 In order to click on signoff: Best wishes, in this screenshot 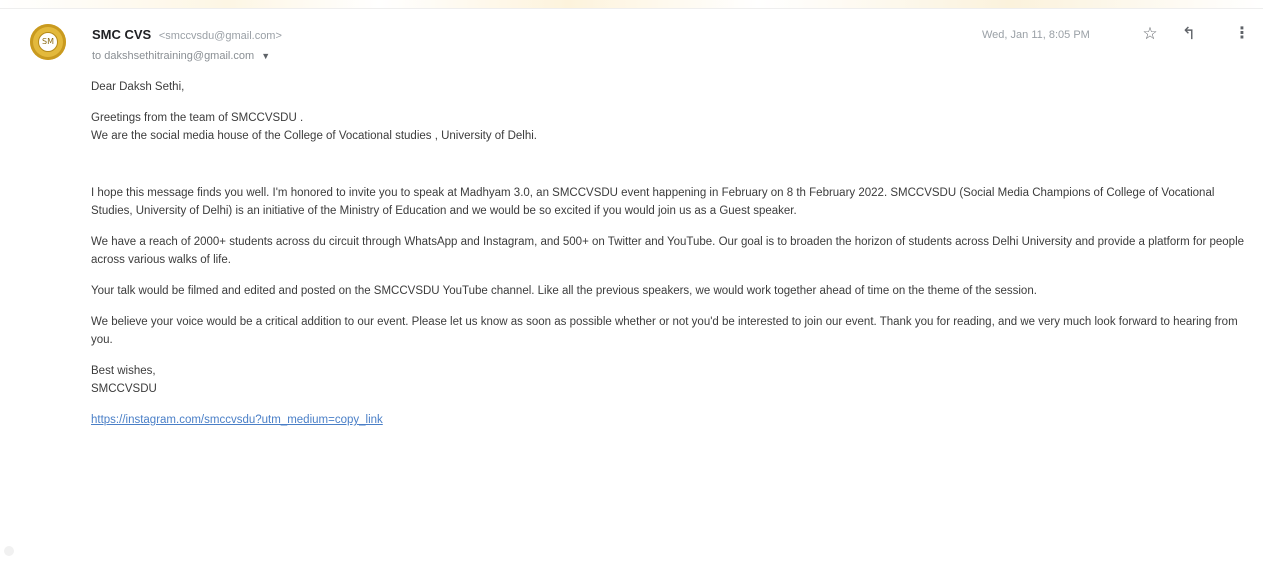, I will do `click(123, 371)`.